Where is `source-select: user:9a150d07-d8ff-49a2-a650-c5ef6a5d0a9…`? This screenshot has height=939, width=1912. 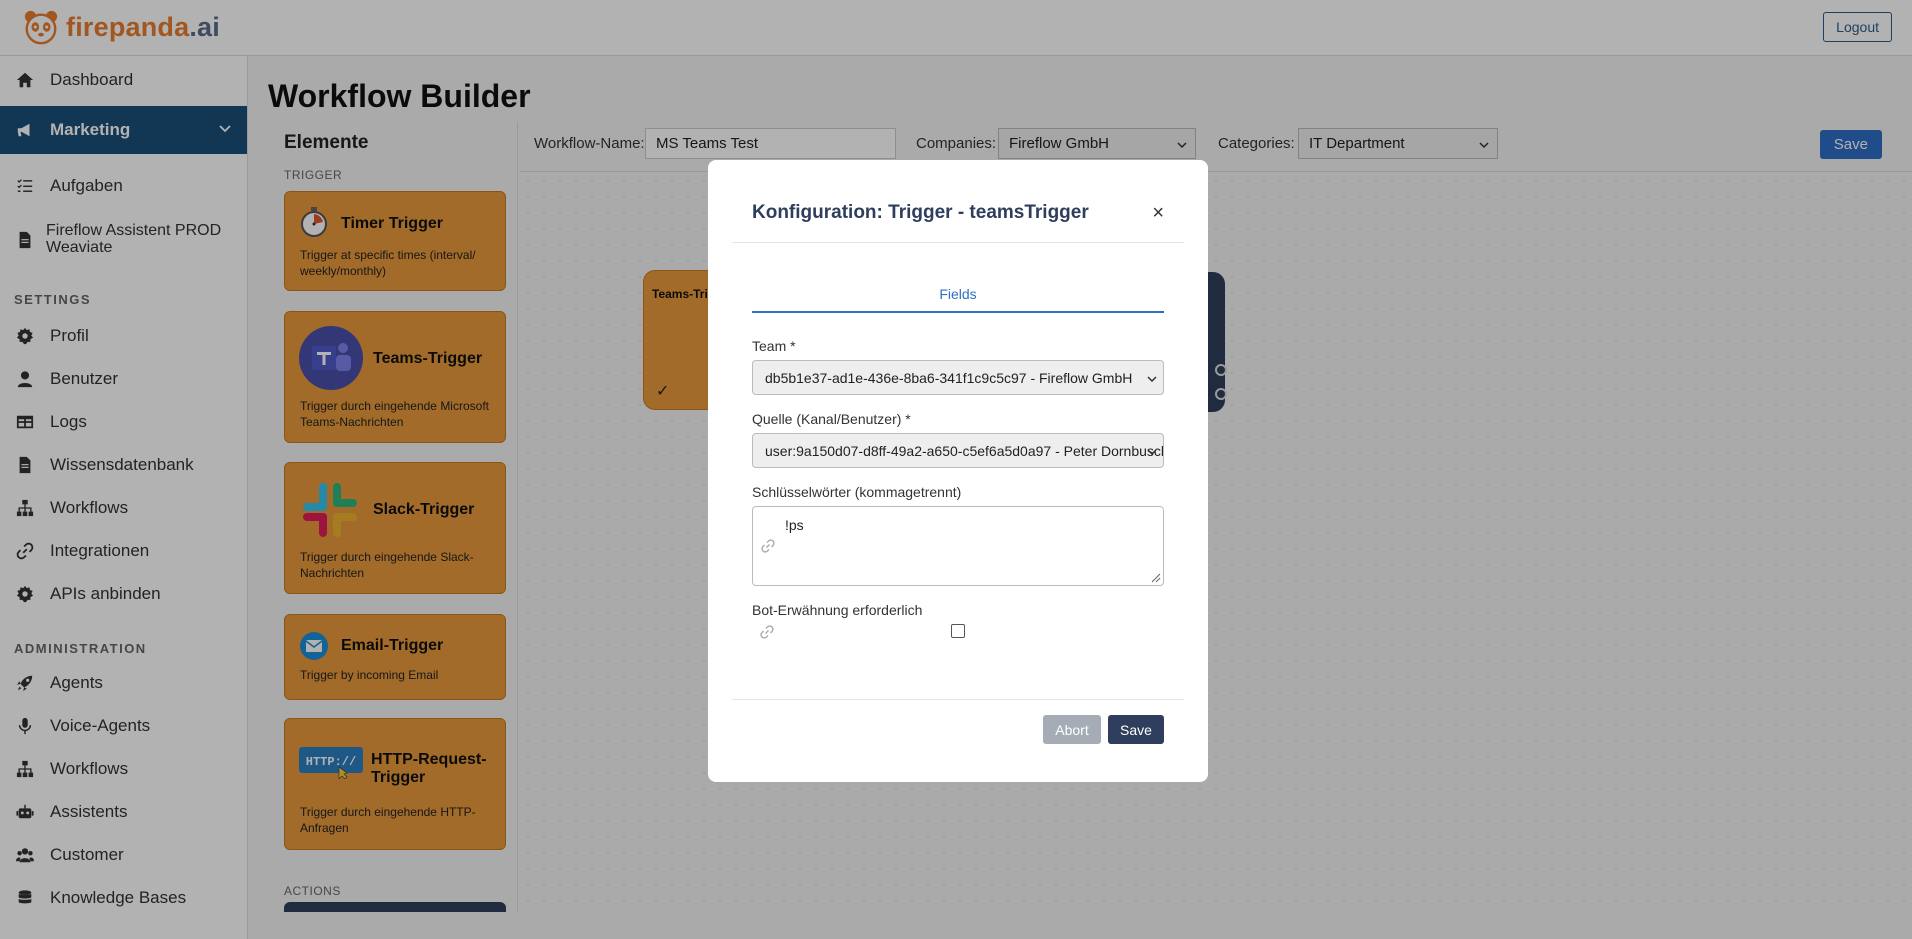 source-select: user:9a150d07-d8ff-49a2-a650-c5ef6a5d0a9… is located at coordinates (958, 450).